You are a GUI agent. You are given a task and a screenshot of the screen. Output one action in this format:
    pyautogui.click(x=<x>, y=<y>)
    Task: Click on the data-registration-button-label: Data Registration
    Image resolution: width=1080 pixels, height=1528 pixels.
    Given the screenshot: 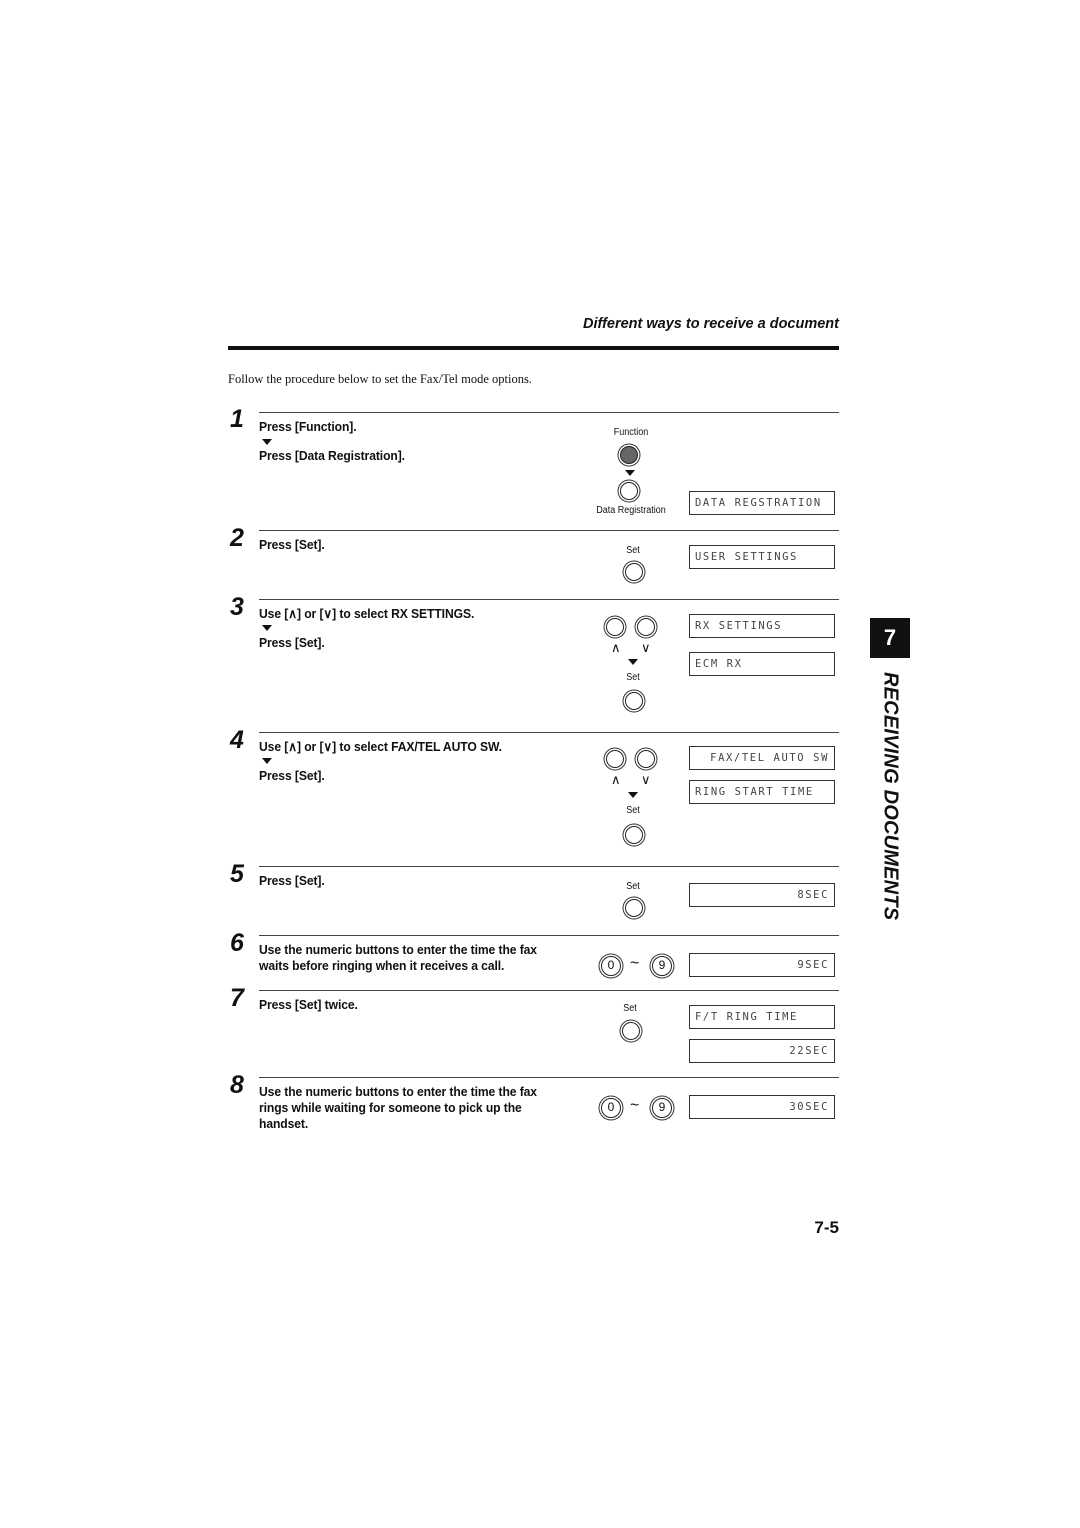 What is the action you would take?
    pyautogui.click(x=631, y=510)
    